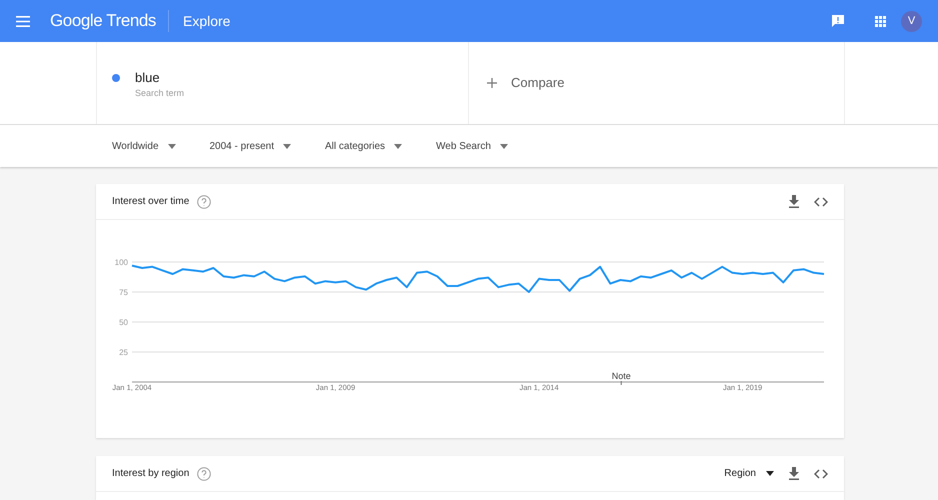 Image resolution: width=938 pixels, height=500 pixels. I want to click on y-axis-label: 100, so click(121, 262).